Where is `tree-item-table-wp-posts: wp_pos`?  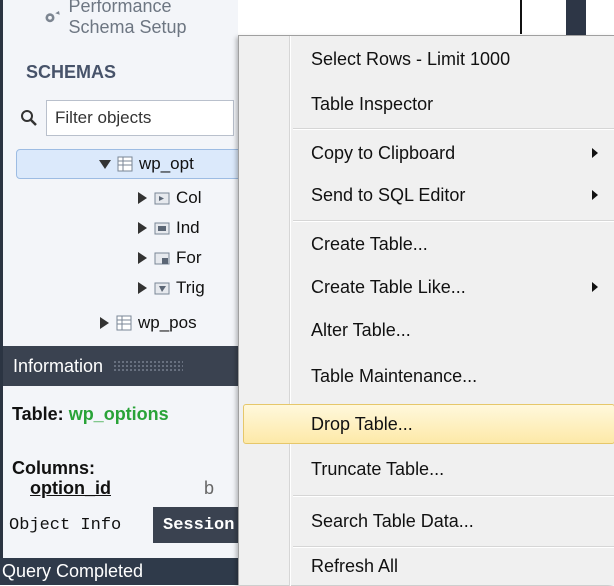 tree-item-table-wp-posts: wp_pos is located at coordinates (147, 323).